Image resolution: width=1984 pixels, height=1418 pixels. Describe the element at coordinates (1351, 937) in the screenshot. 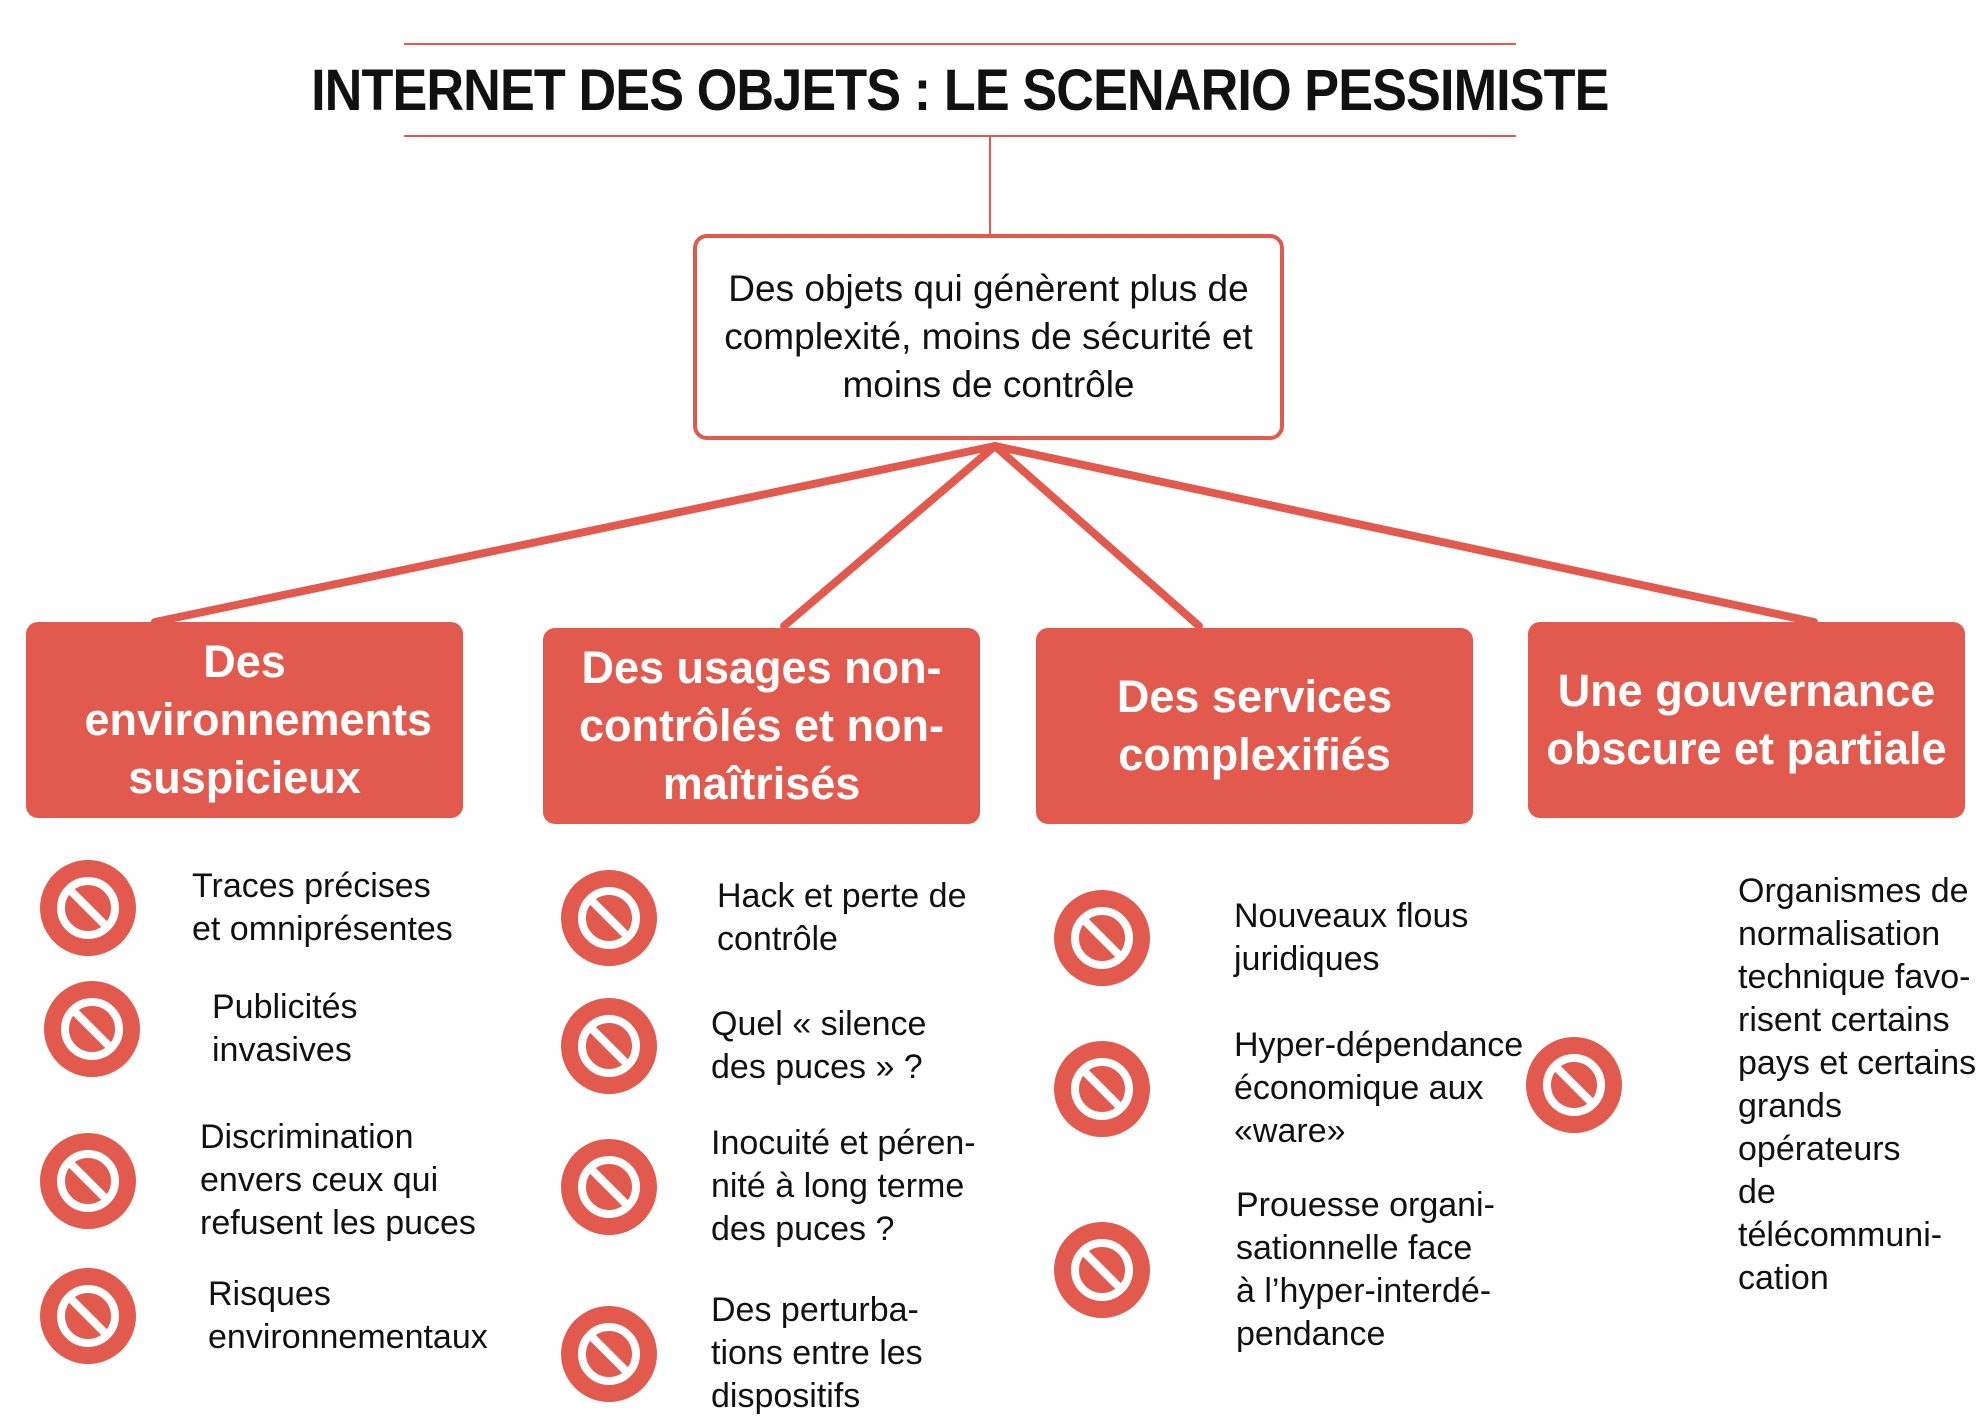

I see `item-text: Nouveaux flous juridiques` at that location.